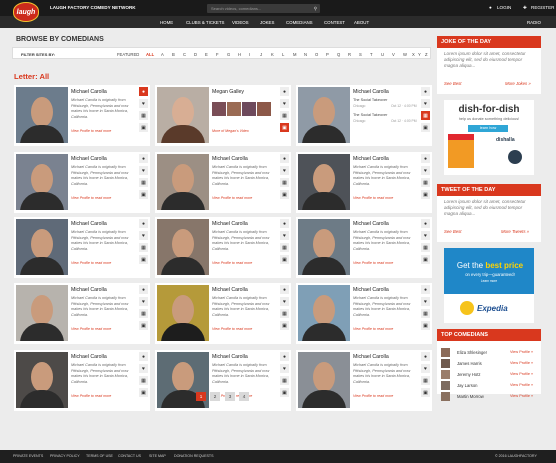 The width and height of the screenshot is (556, 463). I want to click on top-comedian-name: James Harris, so click(469, 363).